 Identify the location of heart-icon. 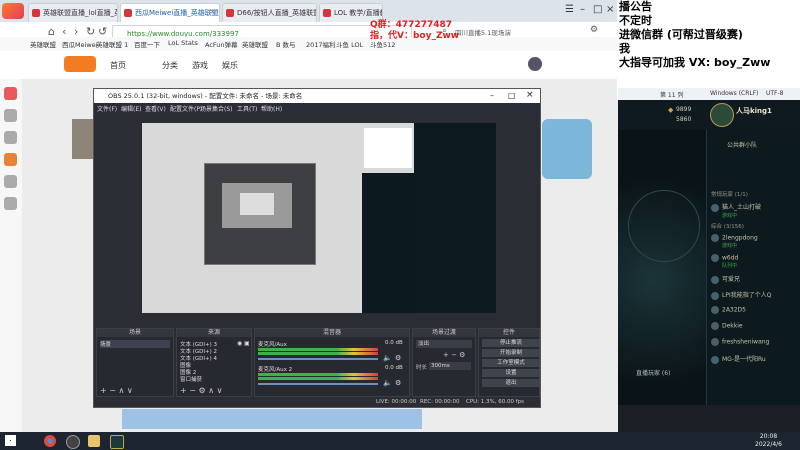
(10, 93).